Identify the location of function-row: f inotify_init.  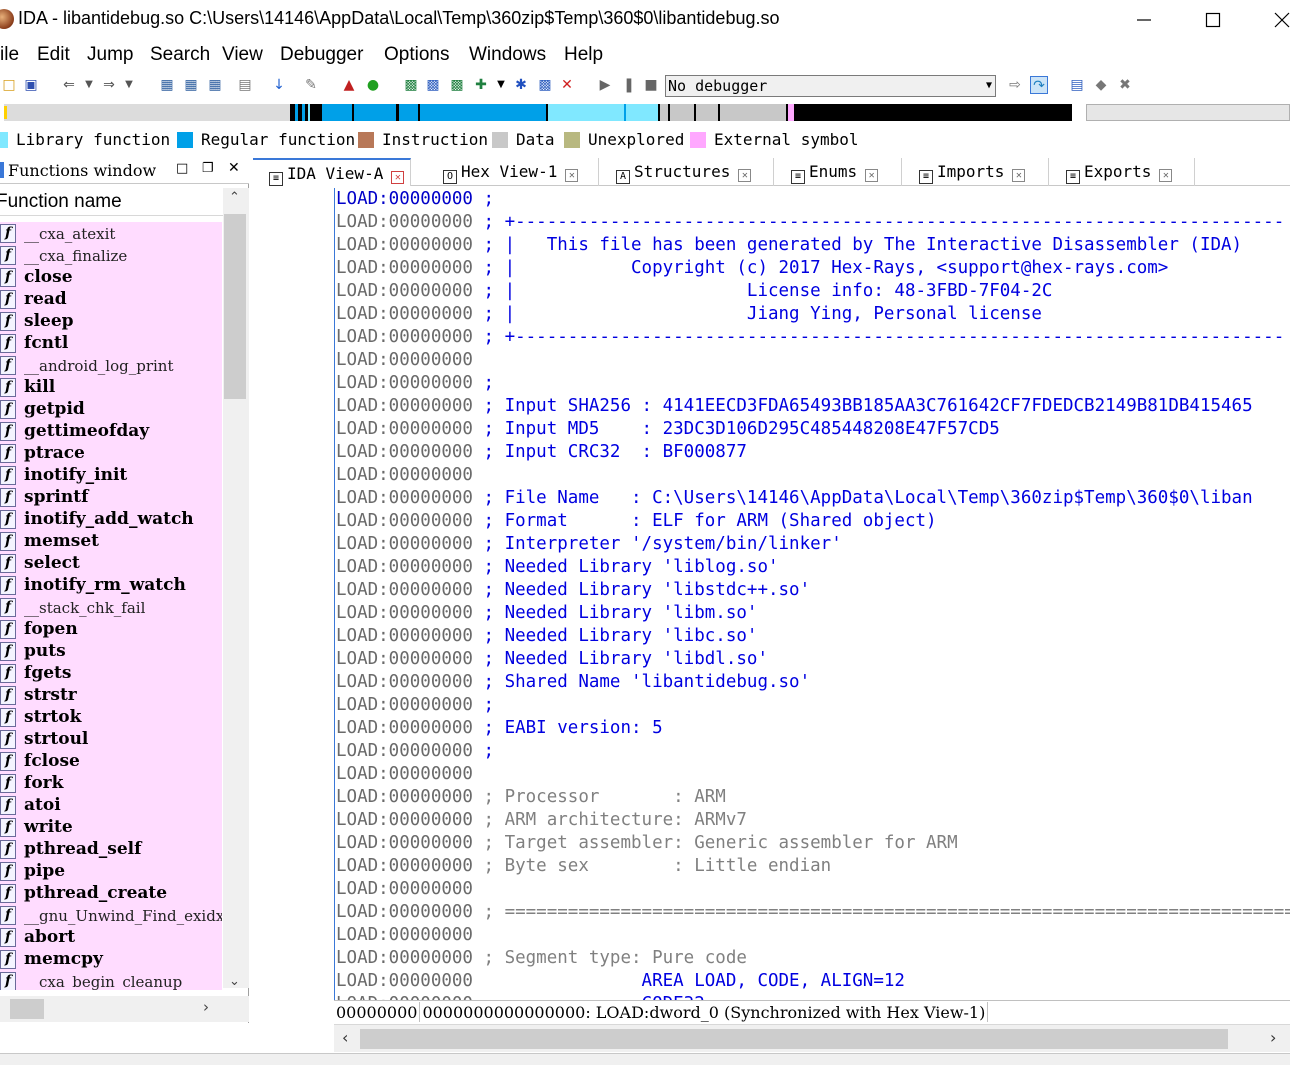
(111, 475).